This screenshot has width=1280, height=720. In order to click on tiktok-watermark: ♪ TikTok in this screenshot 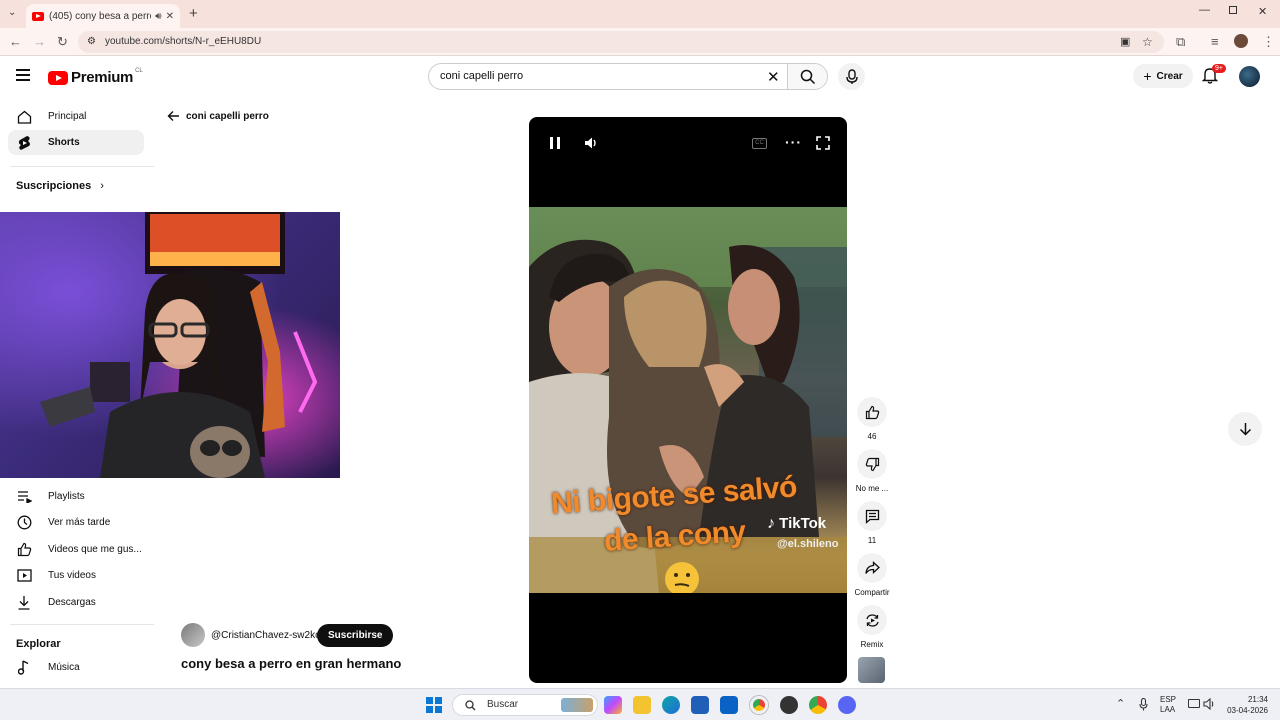, I will do `click(796, 524)`.